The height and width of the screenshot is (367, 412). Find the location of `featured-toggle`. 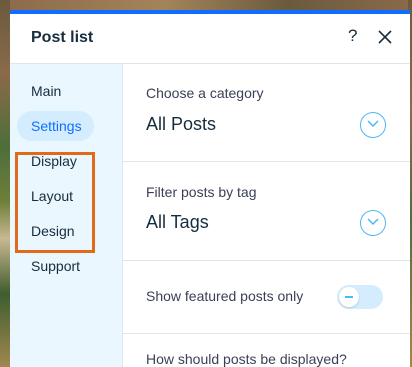

featured-toggle is located at coordinates (360, 297).